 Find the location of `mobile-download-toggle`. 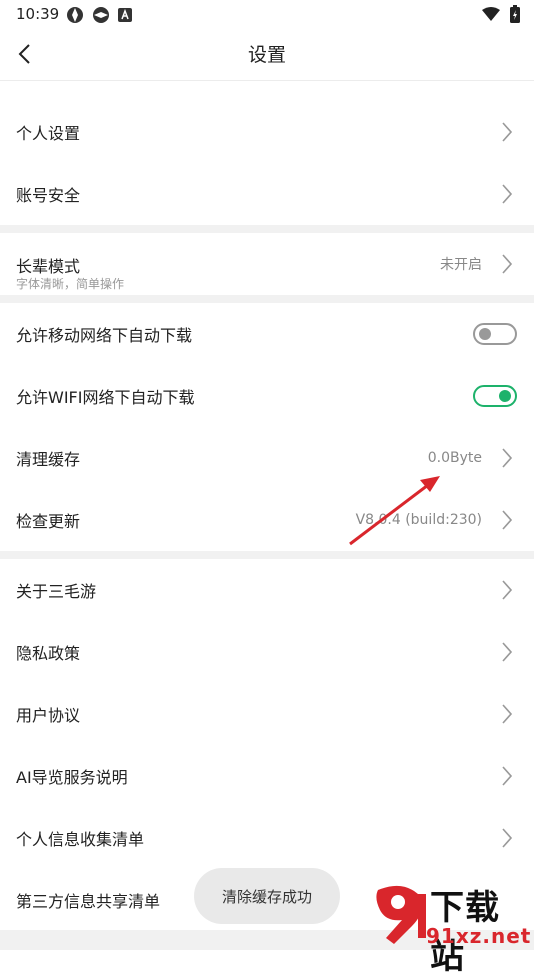

mobile-download-toggle is located at coordinates (495, 334).